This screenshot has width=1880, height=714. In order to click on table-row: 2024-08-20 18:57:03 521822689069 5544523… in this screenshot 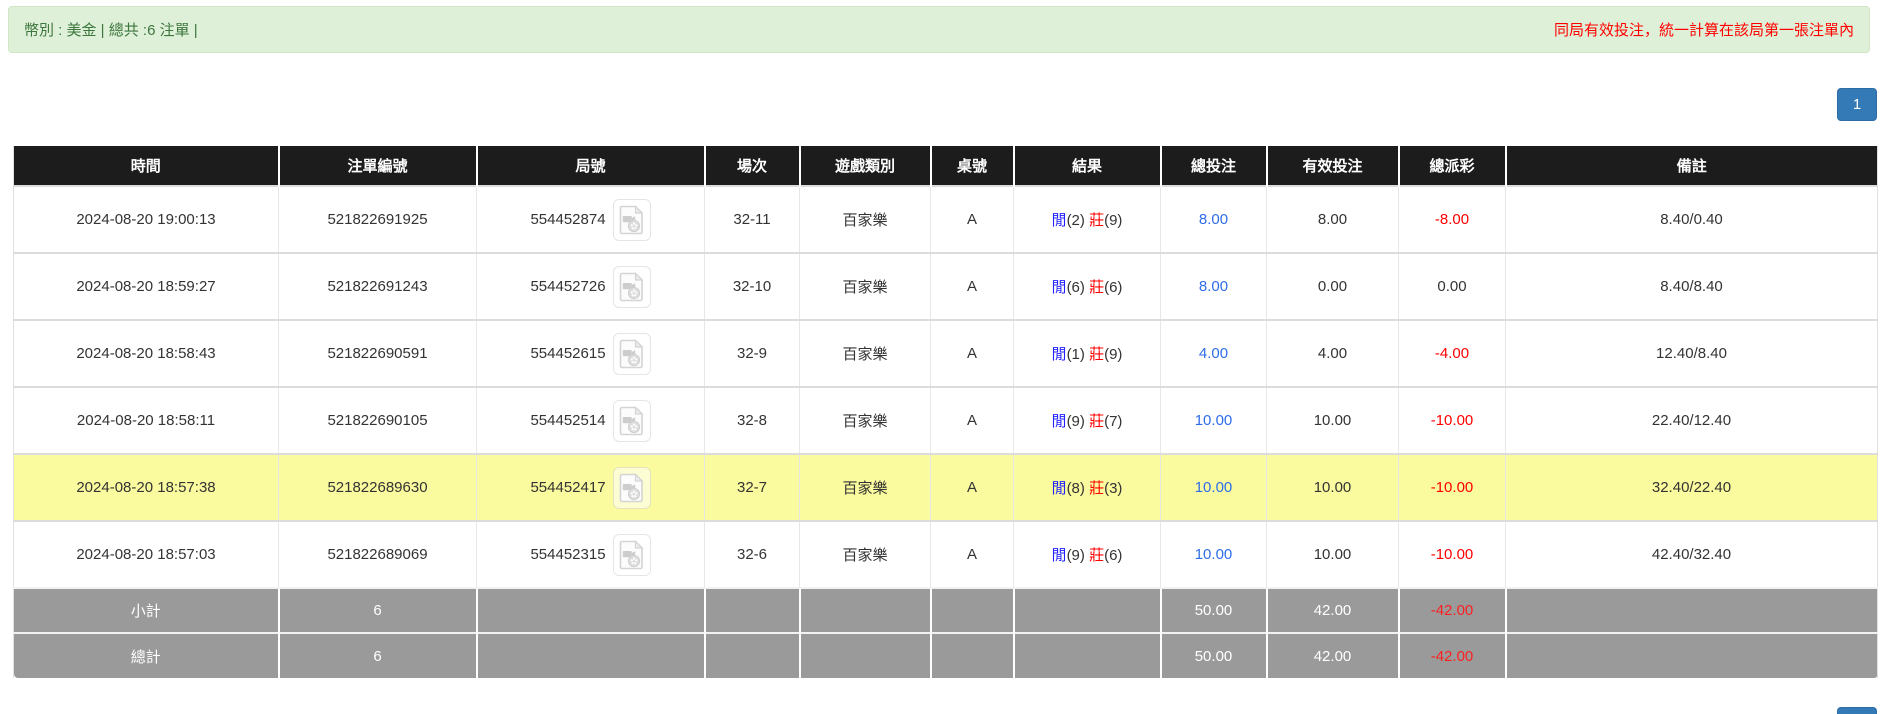, I will do `click(945, 554)`.